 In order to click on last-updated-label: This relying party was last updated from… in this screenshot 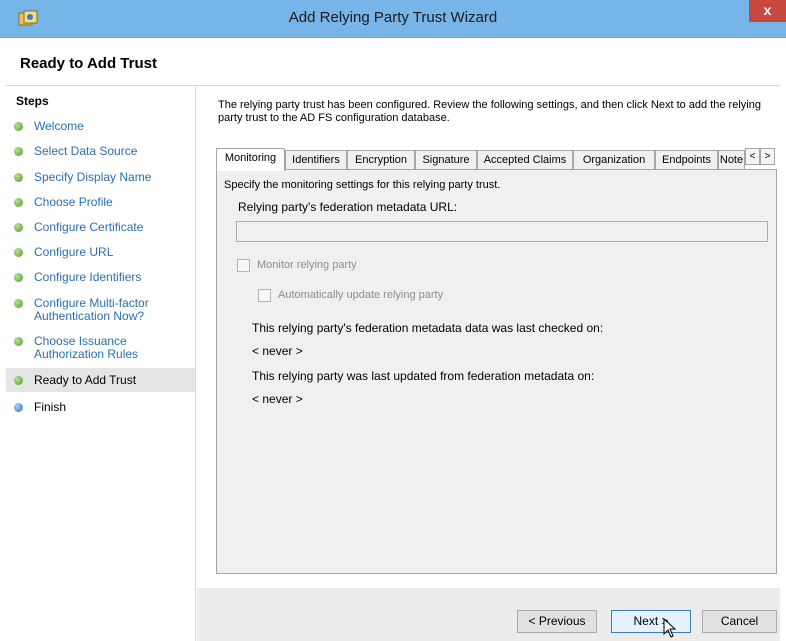, I will do `click(423, 376)`.